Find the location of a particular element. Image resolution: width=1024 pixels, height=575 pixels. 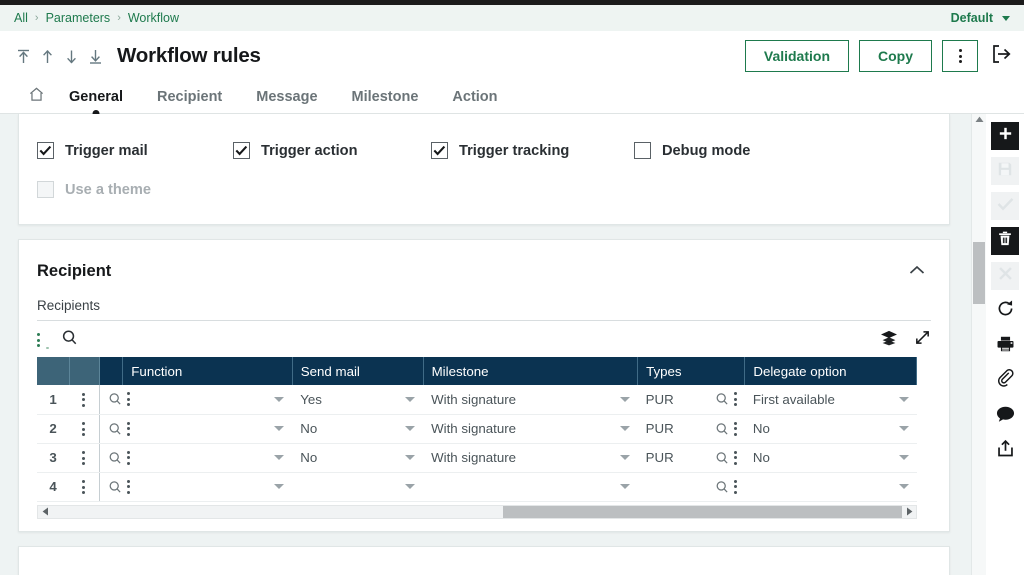

validation-button: Validation is located at coordinates (796, 56).